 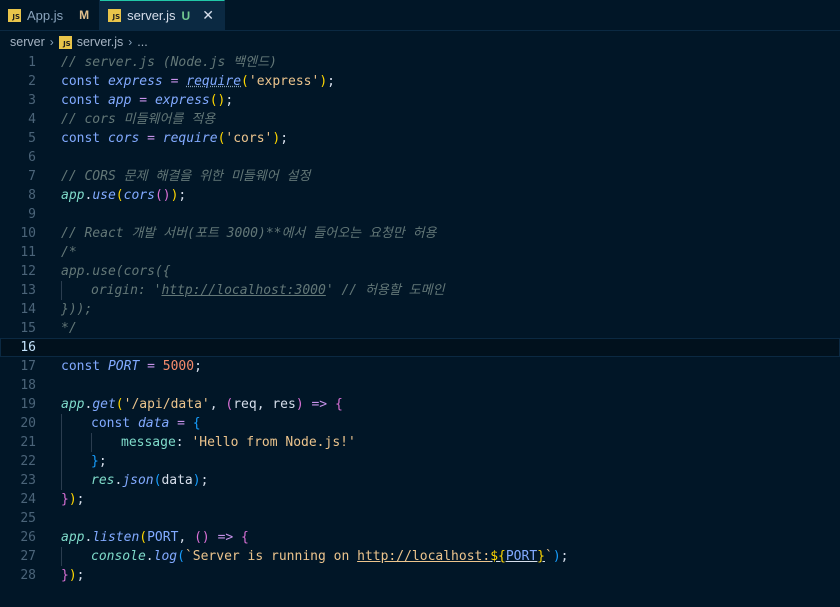 What do you see at coordinates (420, 385) in the screenshot?
I see `code-line: 18` at bounding box center [420, 385].